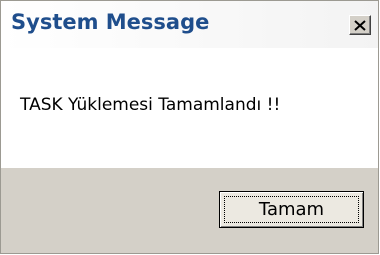 The width and height of the screenshot is (380, 255). I want to click on close-button, so click(360, 25).